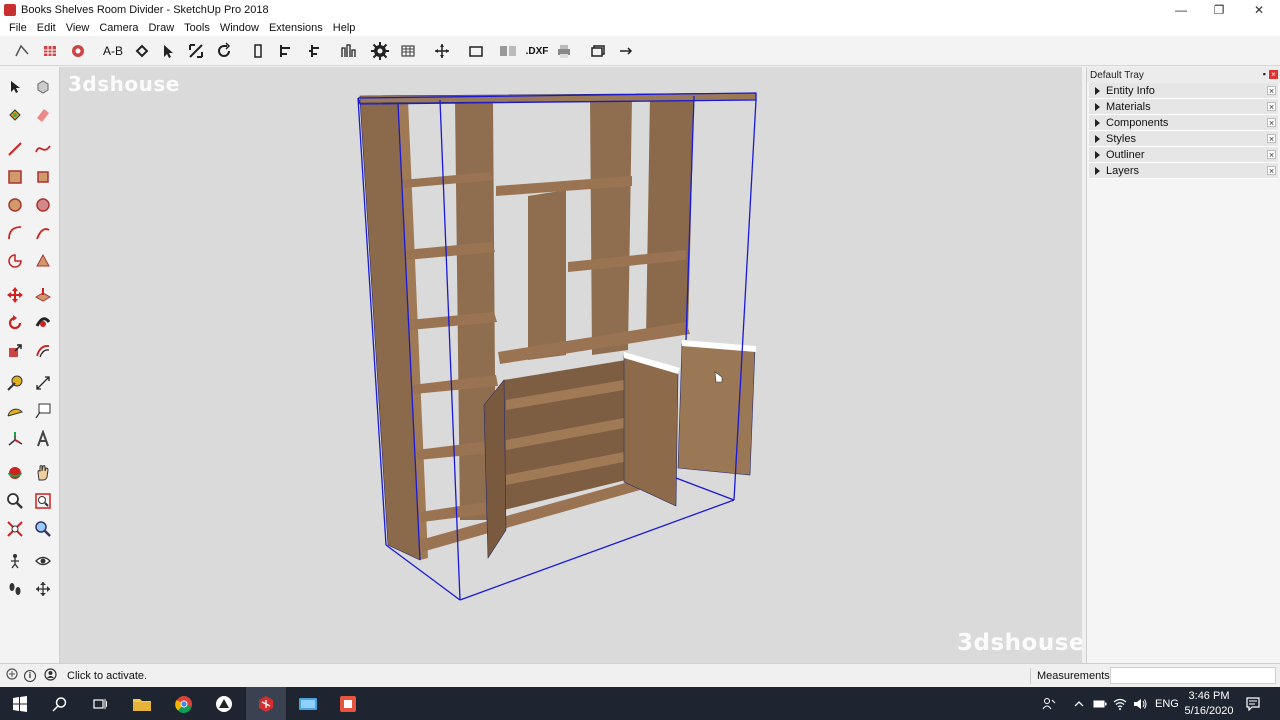 The width and height of the screenshot is (1280, 720). Describe the element at coordinates (1264, 74) in the screenshot. I see `tray-pin-icon: ▪` at that location.